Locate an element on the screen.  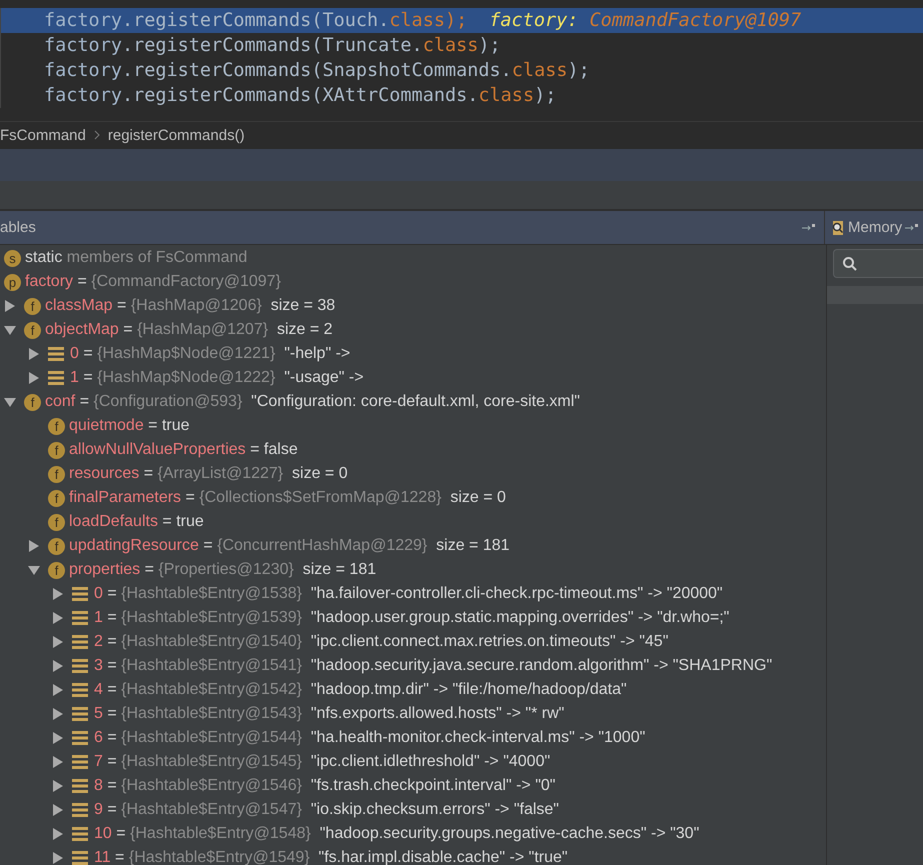
variable-entry: resources = {ArrayList@1227} size = 0 is located at coordinates (208, 474).